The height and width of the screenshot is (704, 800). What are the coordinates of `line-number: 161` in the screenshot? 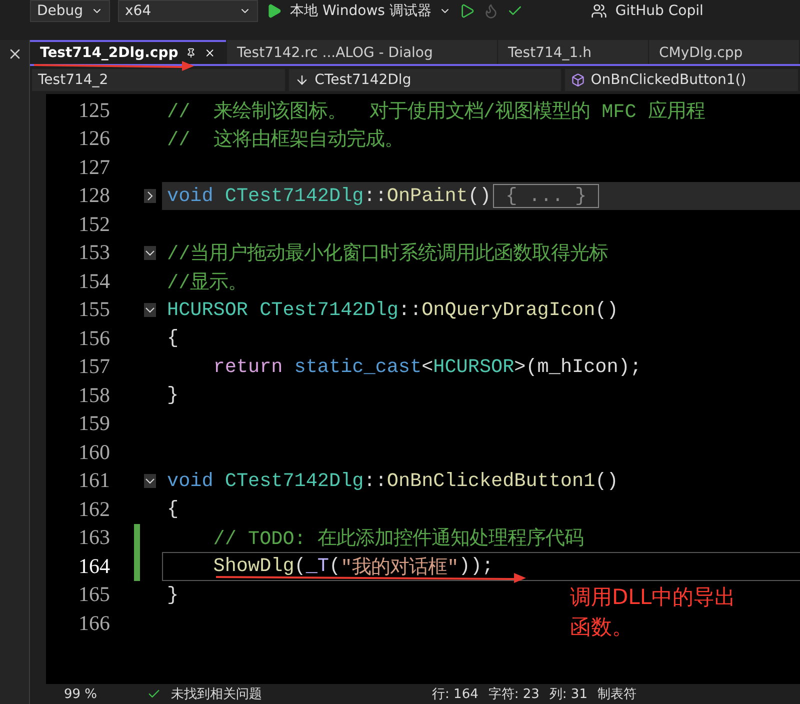 It's located at (94, 481).